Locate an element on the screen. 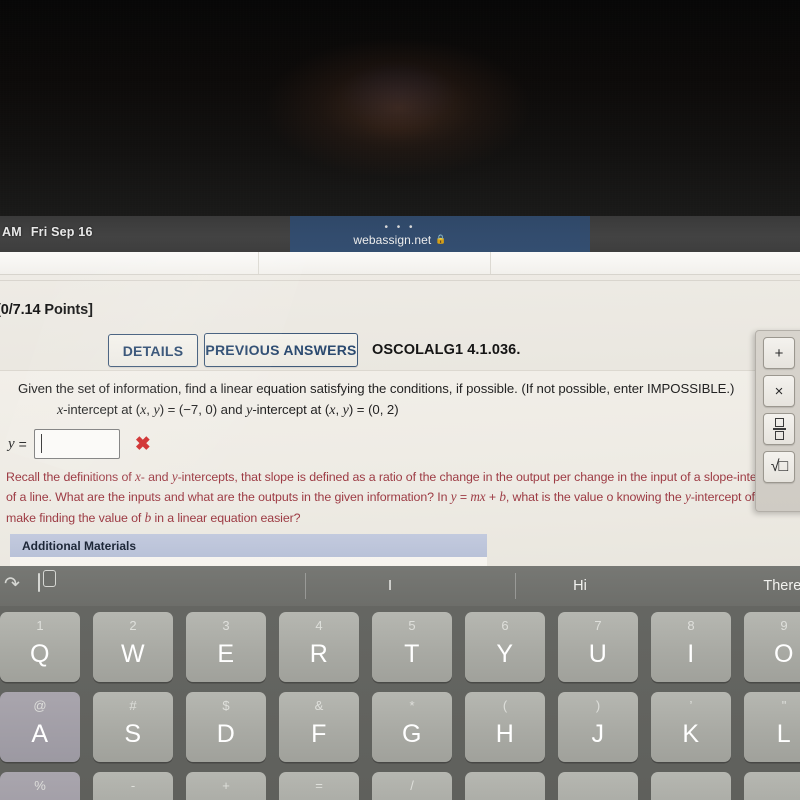 The width and height of the screenshot is (800, 800). key-secondary-label: # is located at coordinates (133, 705).